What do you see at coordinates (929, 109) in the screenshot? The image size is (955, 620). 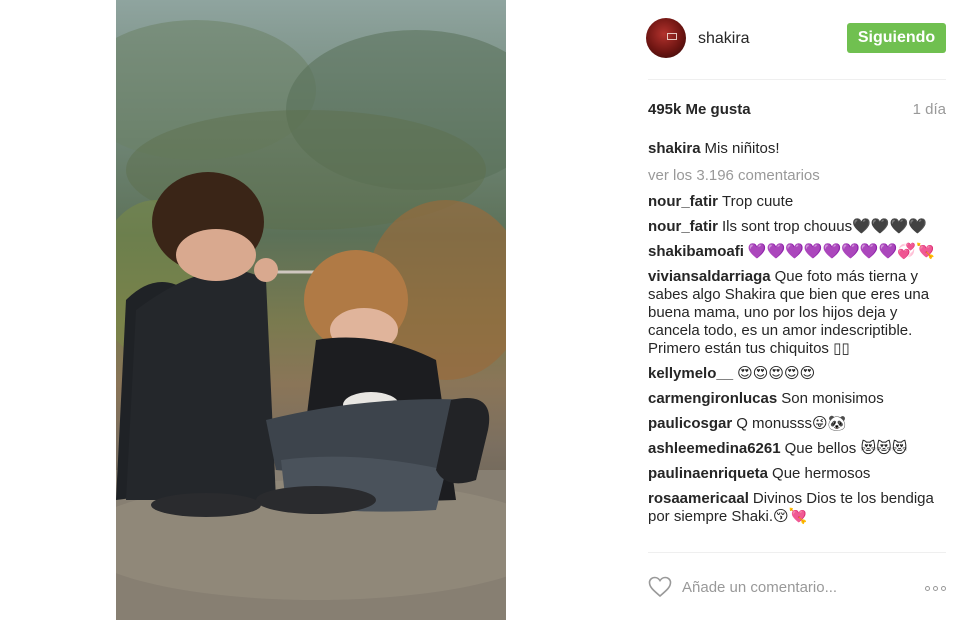 I see `post-time: 1 día` at bounding box center [929, 109].